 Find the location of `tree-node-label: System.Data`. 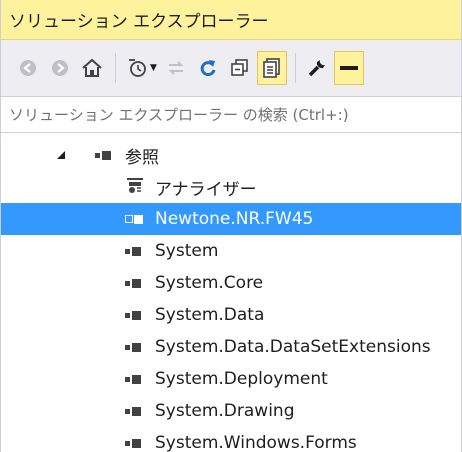

tree-node-label: System.Data is located at coordinates (210, 315).